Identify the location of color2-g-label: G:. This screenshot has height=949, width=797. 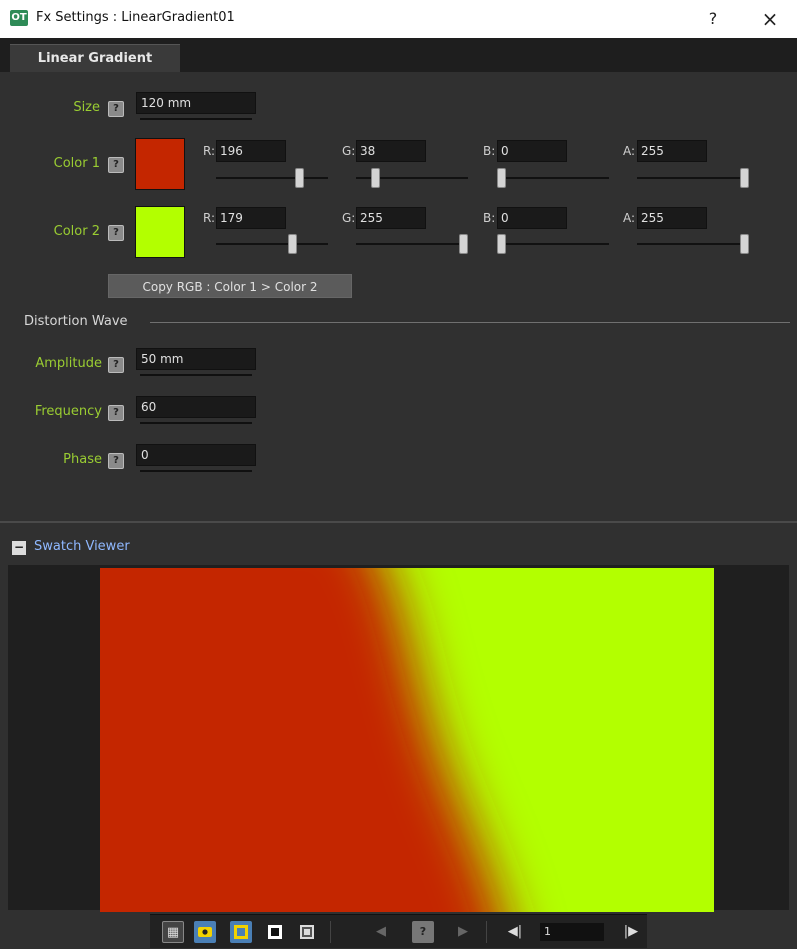
(349, 218).